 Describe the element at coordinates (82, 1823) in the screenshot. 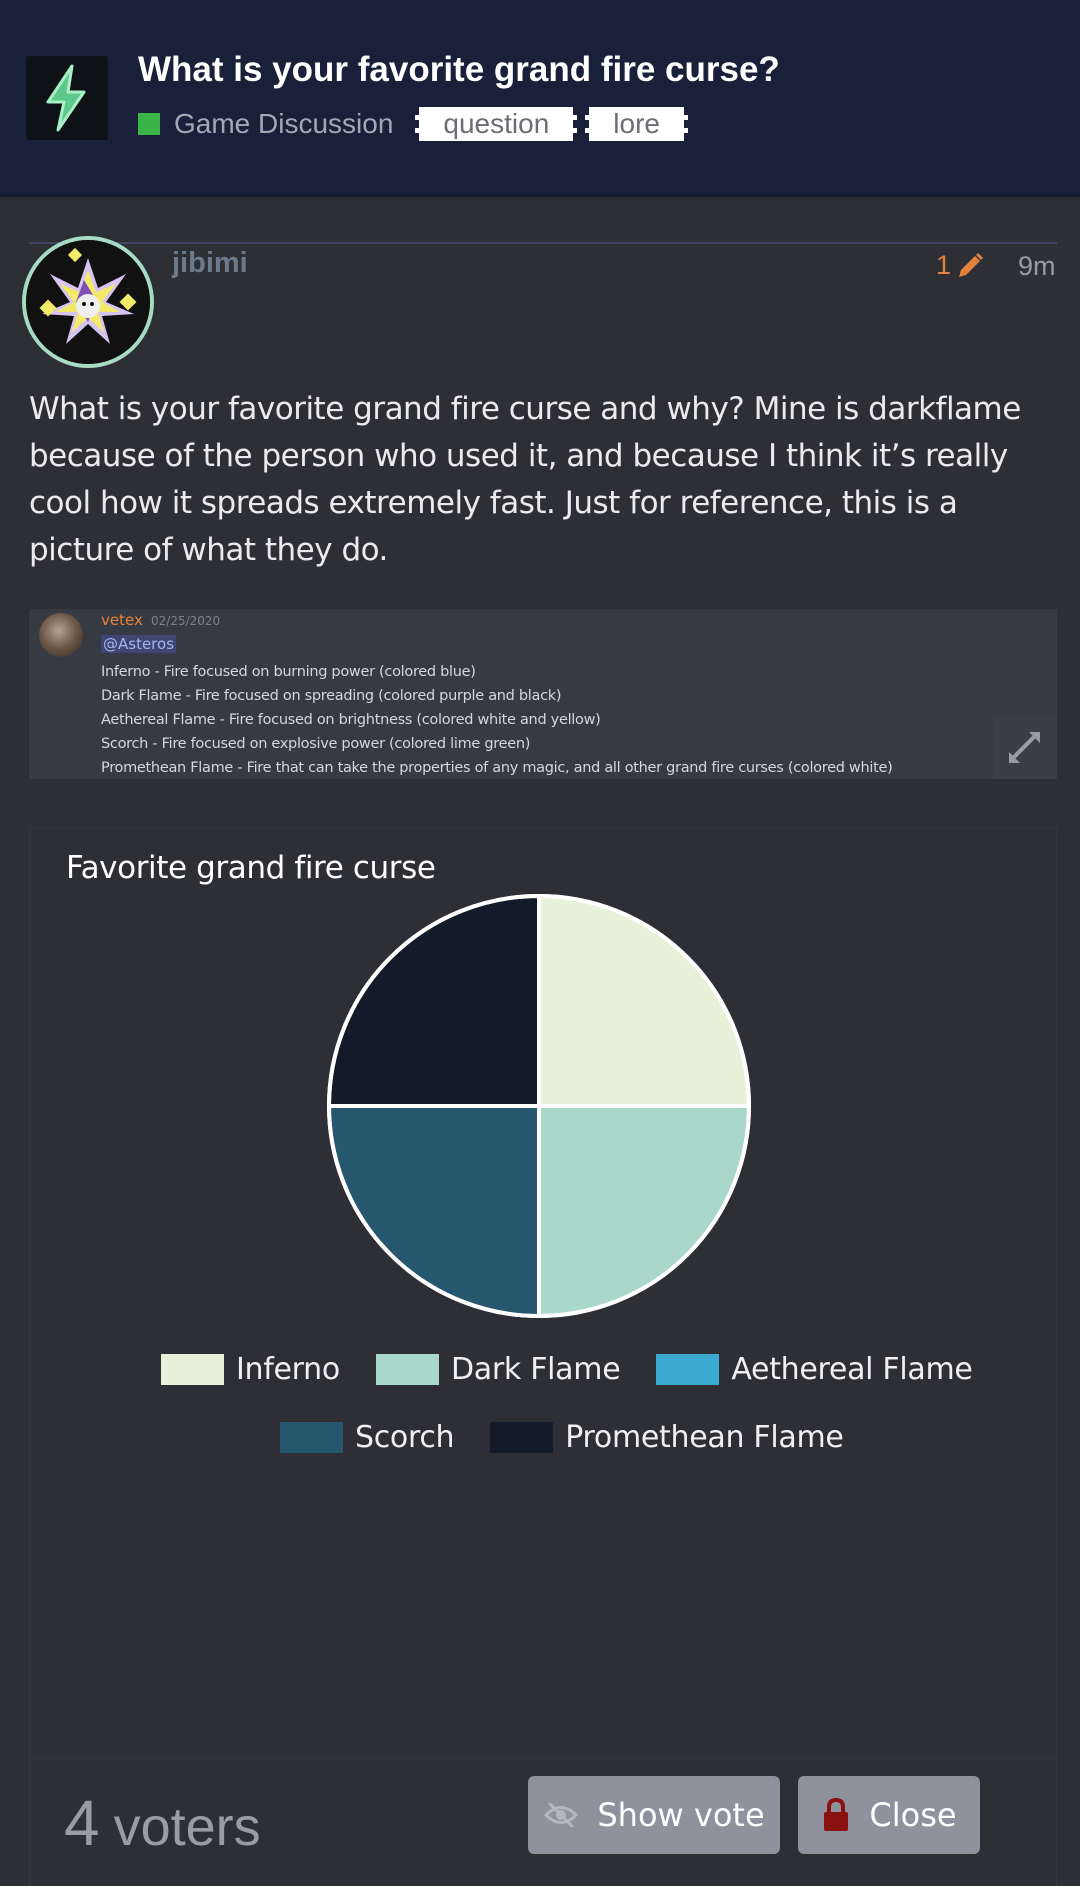

I see `voters-count: 4` at that location.